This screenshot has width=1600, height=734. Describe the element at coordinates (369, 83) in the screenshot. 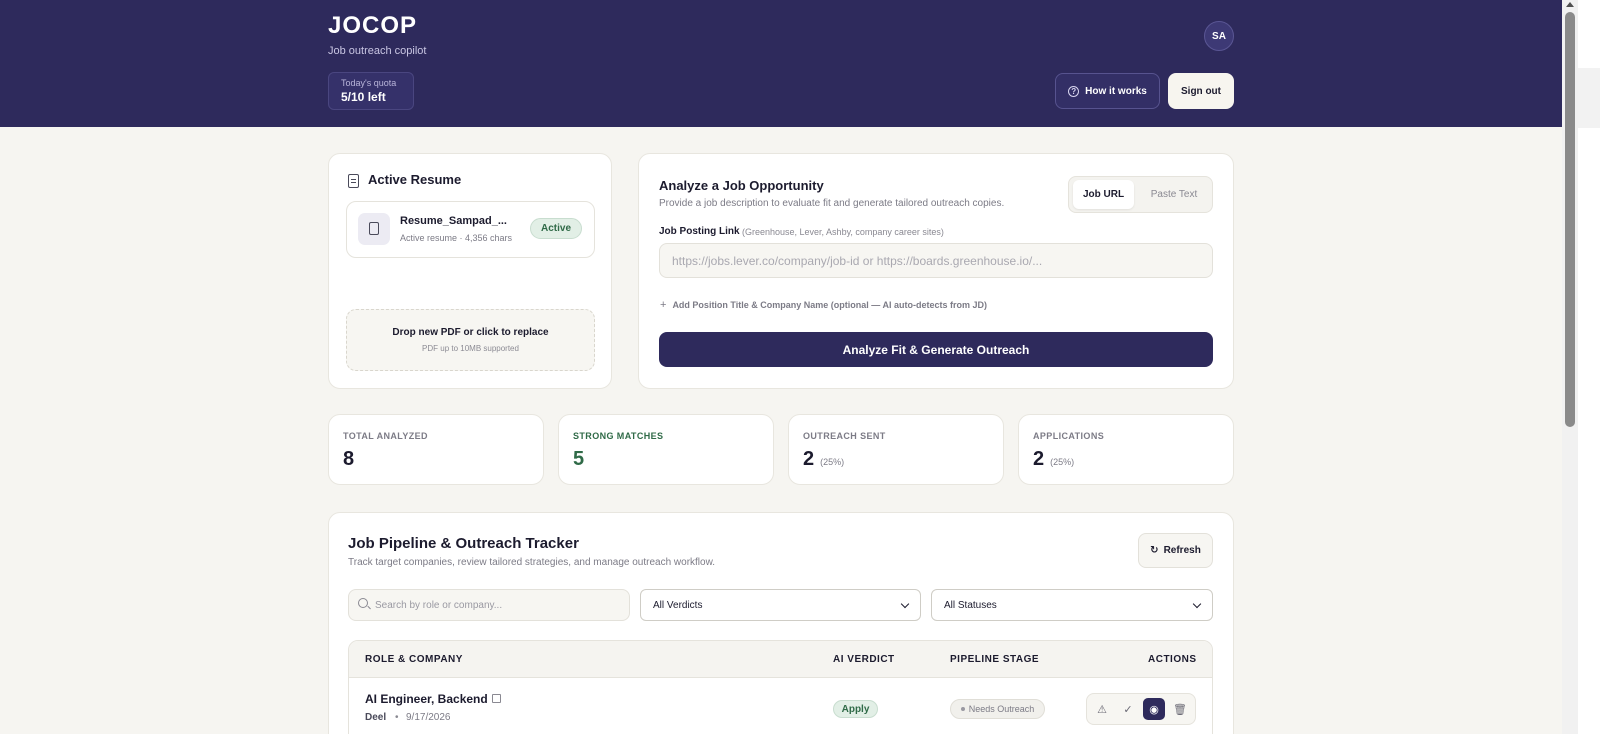

I see `quota-label: Today's quota` at that location.